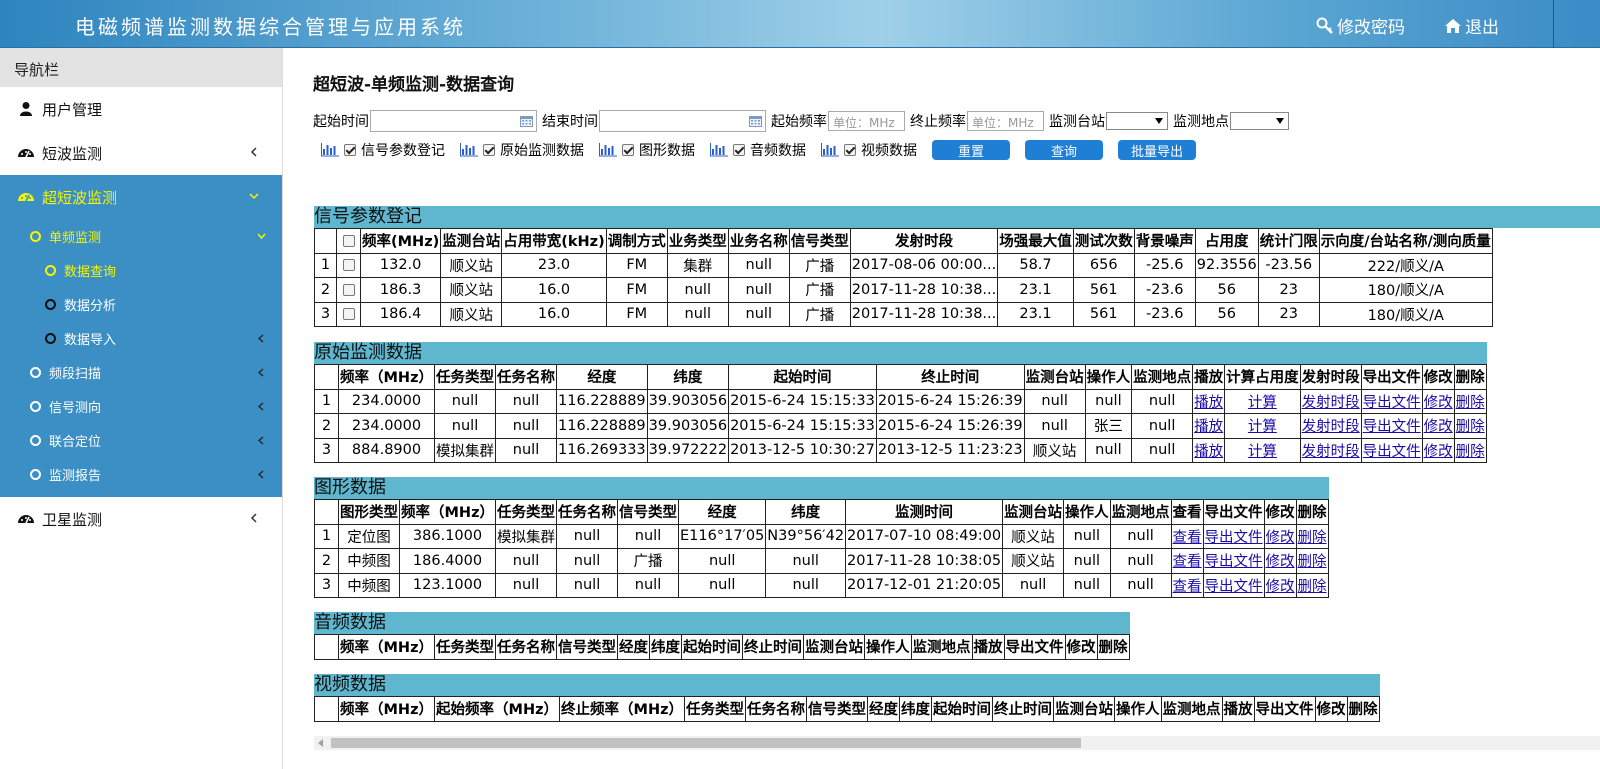 Image resolution: width=1600 pixels, height=769 pixels. I want to click on scrollbar-thumb, so click(706, 743).